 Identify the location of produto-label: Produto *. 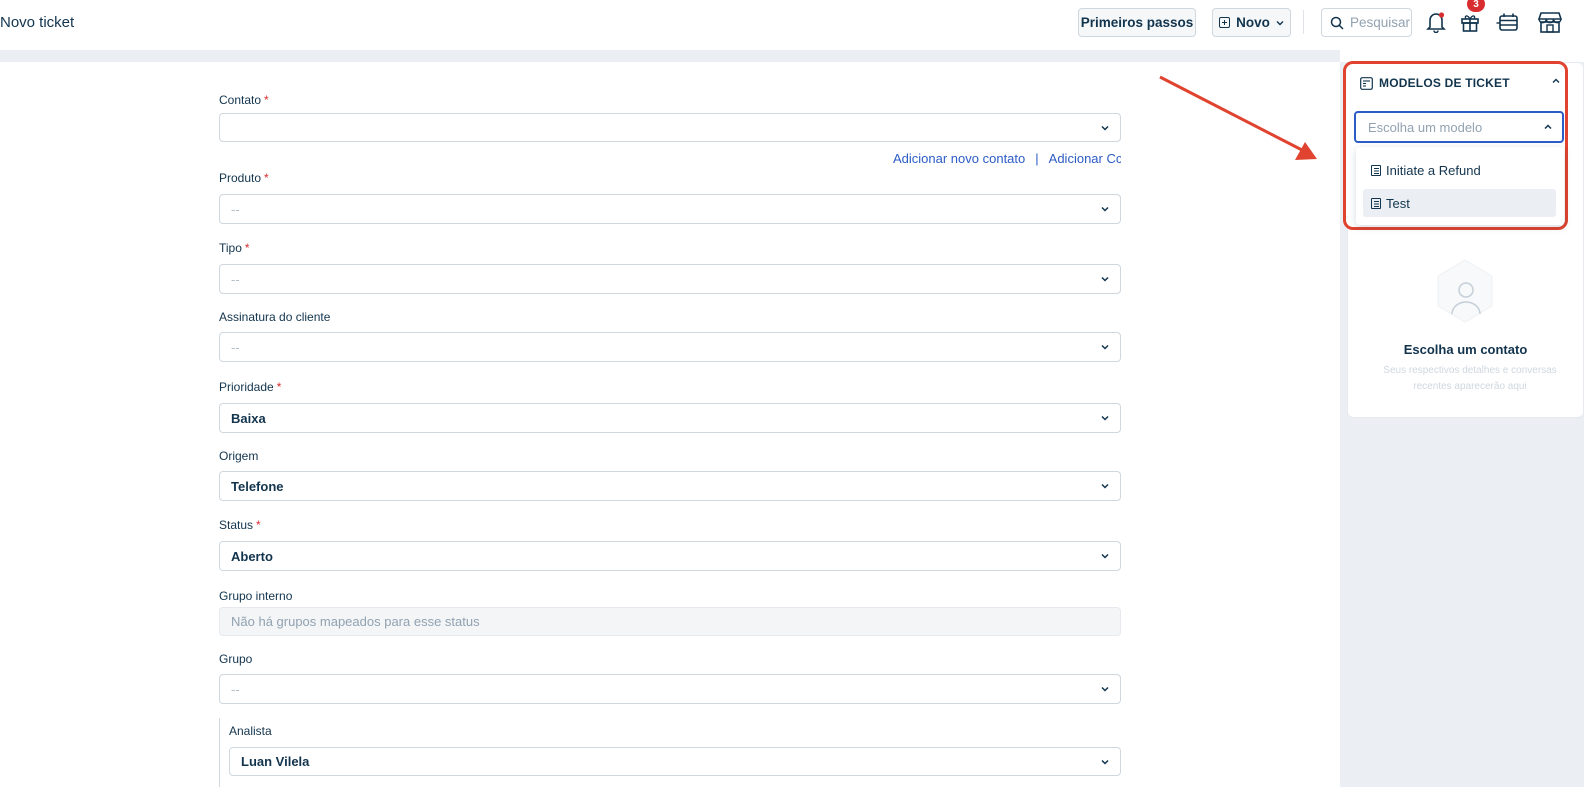
(244, 178).